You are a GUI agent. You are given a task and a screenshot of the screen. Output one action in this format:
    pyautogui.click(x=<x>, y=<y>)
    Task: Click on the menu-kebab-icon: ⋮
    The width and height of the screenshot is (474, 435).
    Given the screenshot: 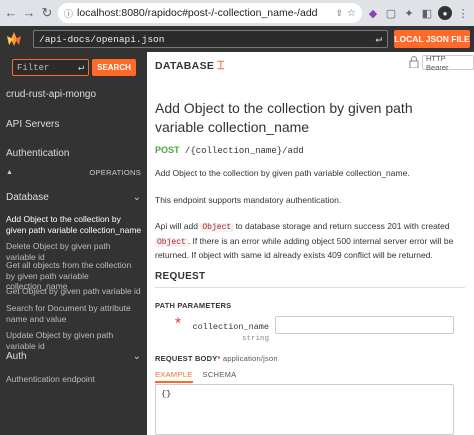 What is the action you would take?
    pyautogui.click(x=463, y=13)
    